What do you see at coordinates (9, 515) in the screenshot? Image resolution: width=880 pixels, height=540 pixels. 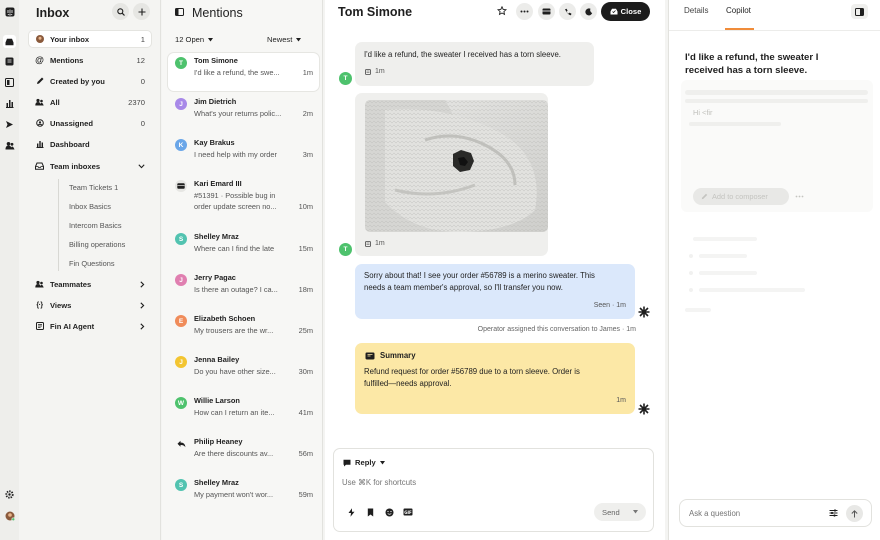 I see `user-avatar-icon` at bounding box center [9, 515].